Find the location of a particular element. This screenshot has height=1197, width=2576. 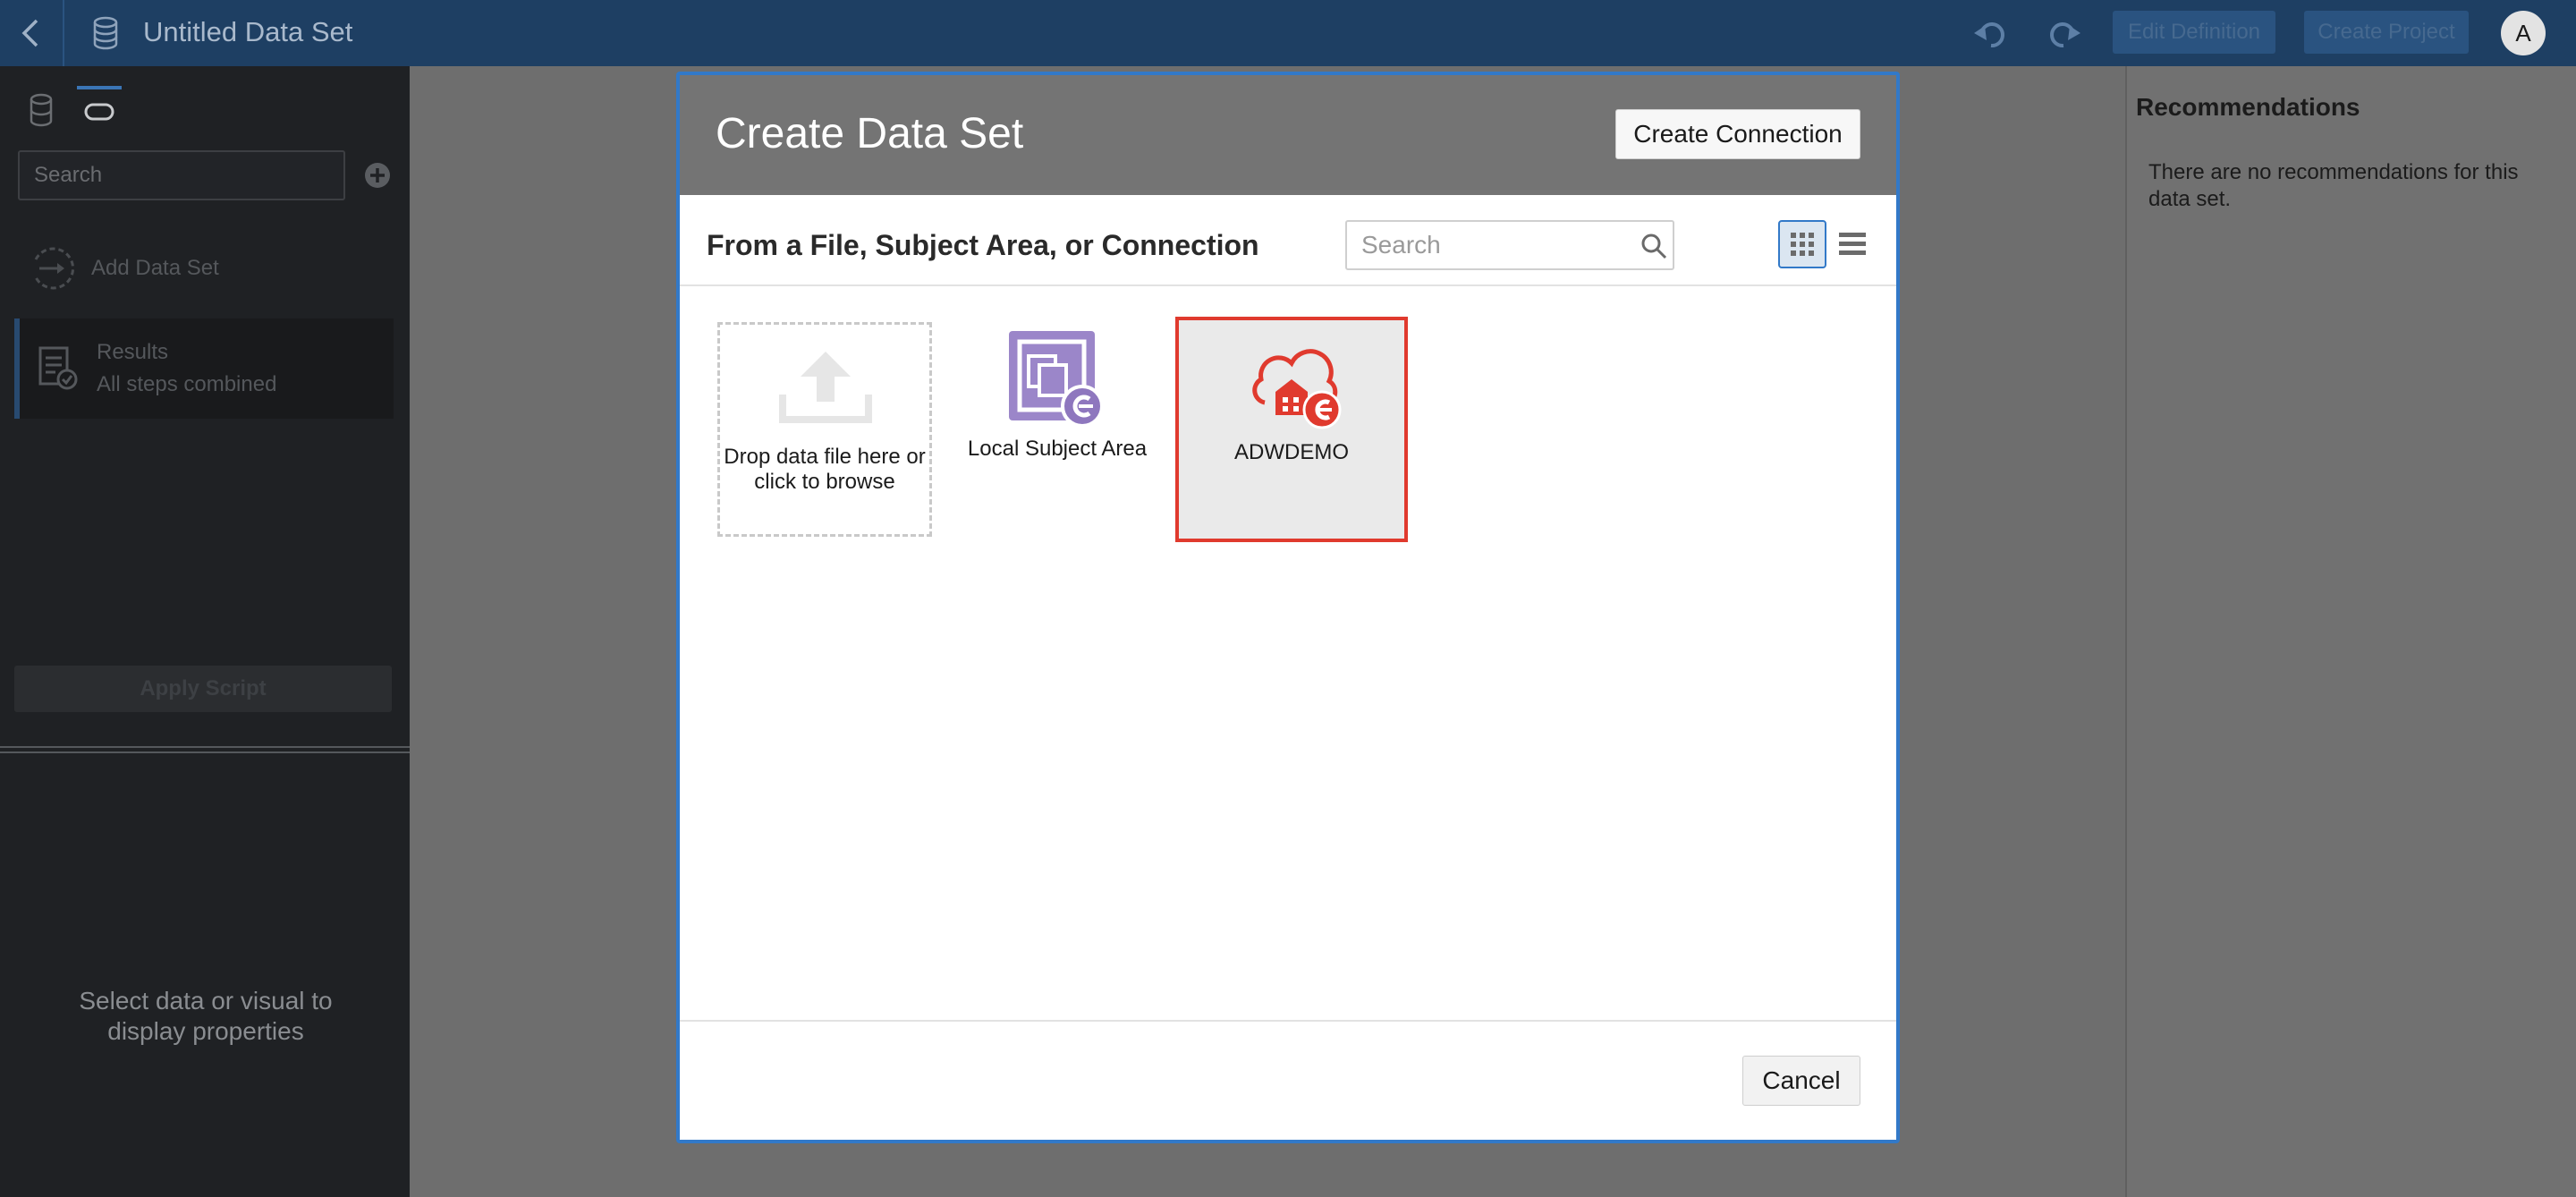

dialog-header: Create Data Set Create Connection is located at coordinates (1288, 135).